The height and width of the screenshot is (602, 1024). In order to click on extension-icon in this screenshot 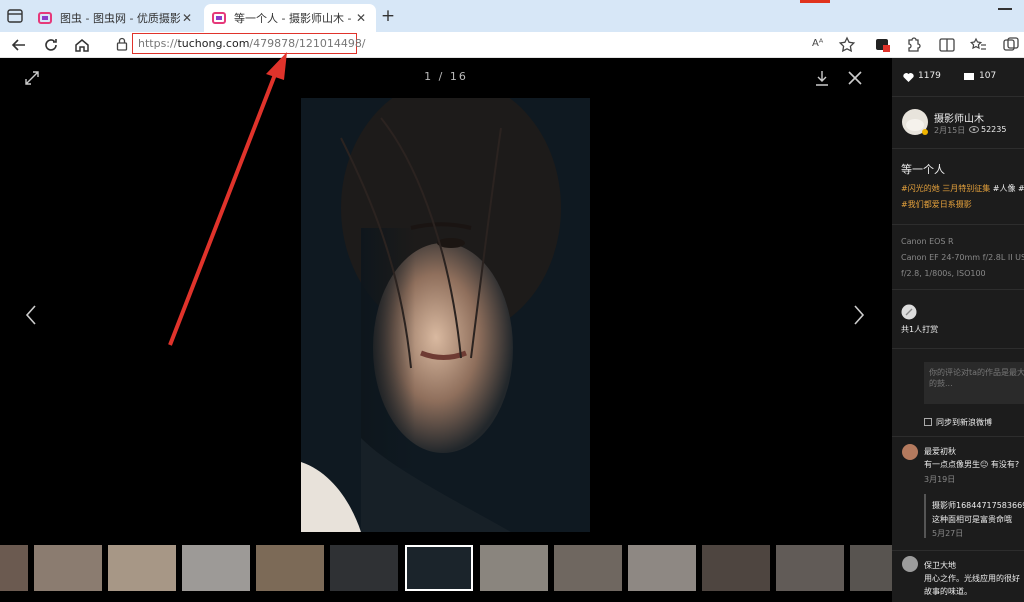, I will do `click(883, 45)`.